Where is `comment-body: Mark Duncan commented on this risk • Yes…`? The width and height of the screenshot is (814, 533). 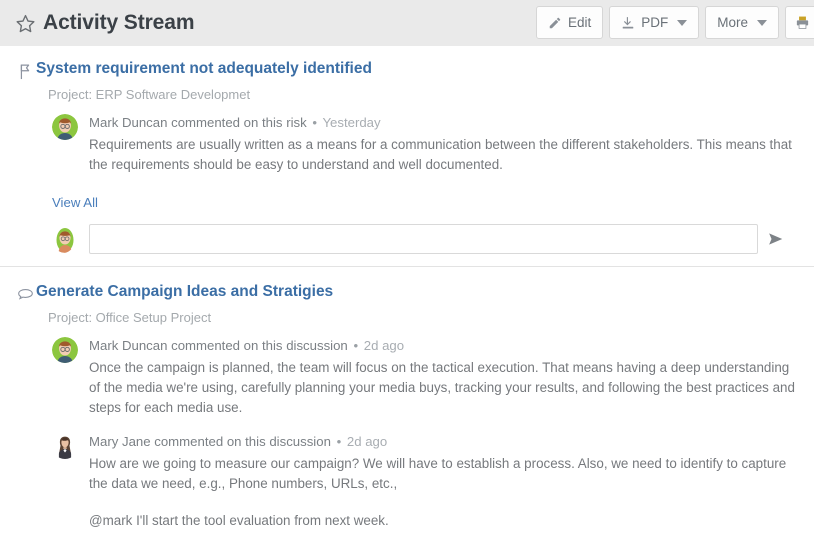 comment-body: Mark Duncan commented on this risk • Yes… is located at coordinates (443, 144).